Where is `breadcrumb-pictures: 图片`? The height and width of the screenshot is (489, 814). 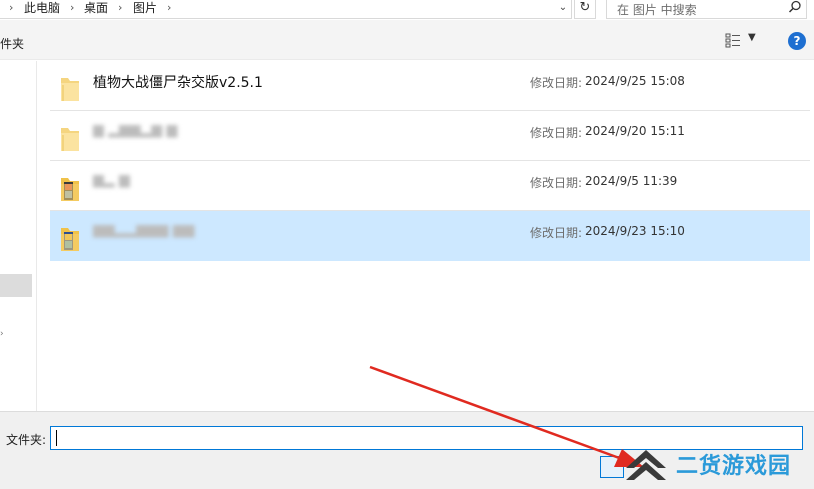
breadcrumb-pictures: 图片 is located at coordinates (145, 8).